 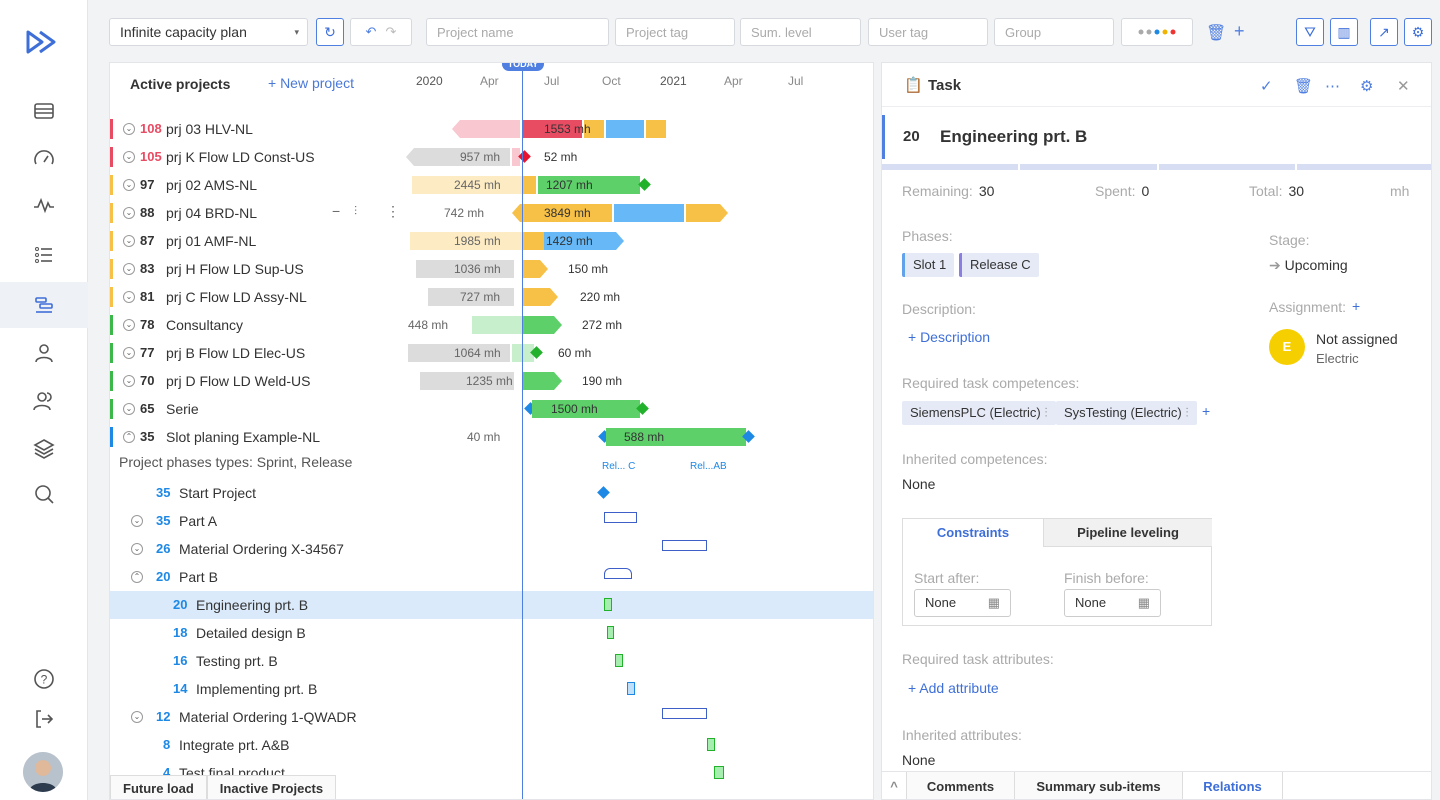 I want to click on collapse-icon: −, so click(x=336, y=211).